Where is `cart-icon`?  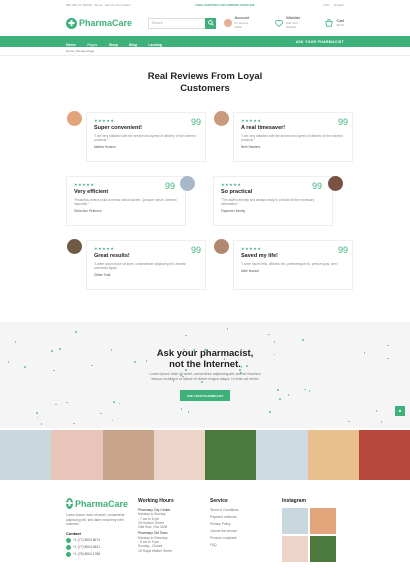 cart-icon is located at coordinates (329, 23).